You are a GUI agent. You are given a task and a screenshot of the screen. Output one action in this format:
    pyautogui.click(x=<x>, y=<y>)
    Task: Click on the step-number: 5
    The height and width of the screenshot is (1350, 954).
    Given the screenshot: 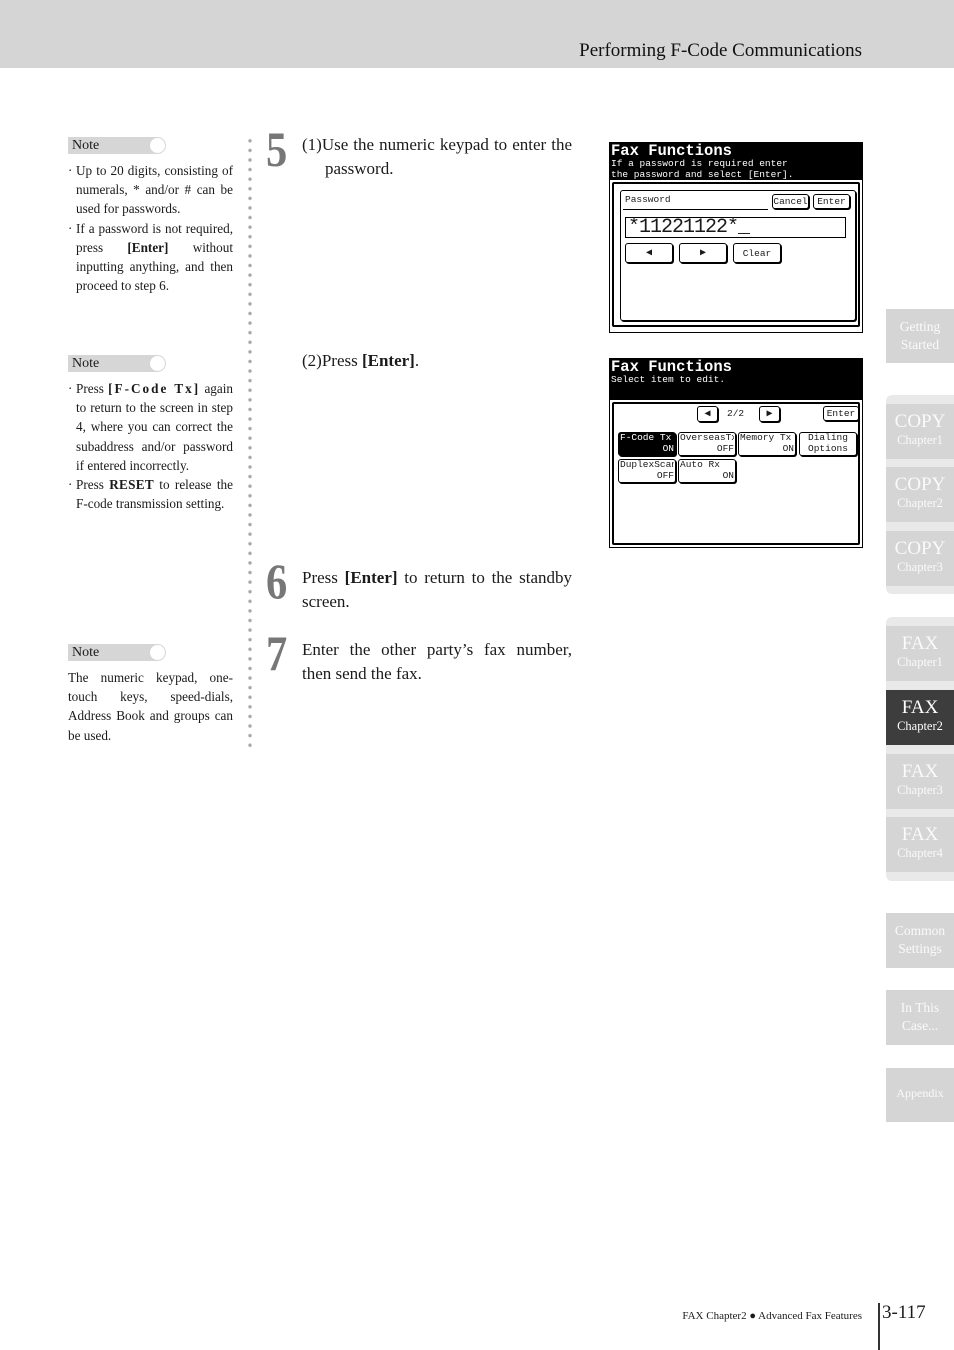 What is the action you would take?
    pyautogui.click(x=277, y=149)
    